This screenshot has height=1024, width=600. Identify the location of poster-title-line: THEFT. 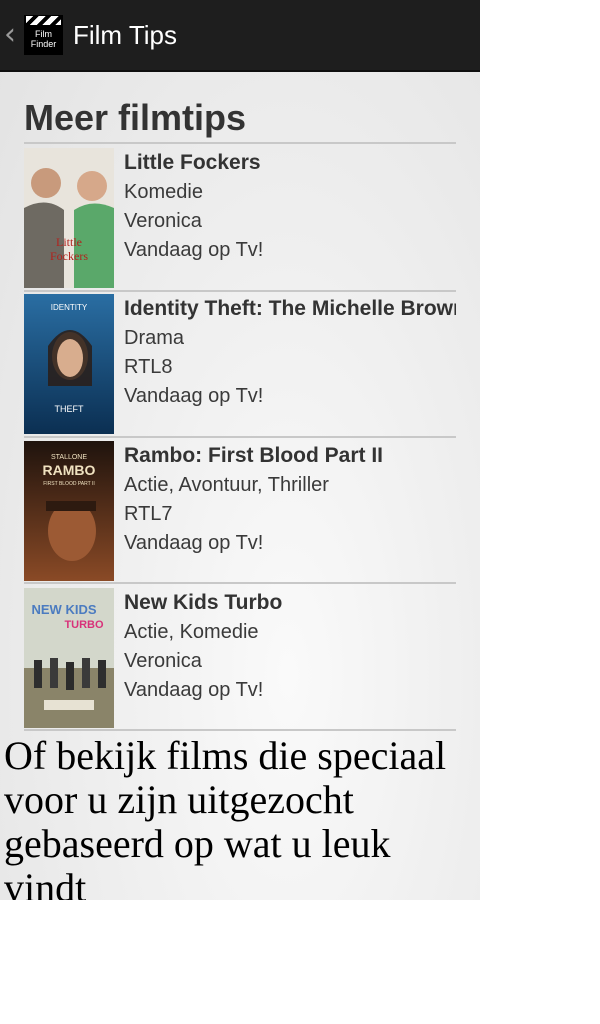
(69, 409).